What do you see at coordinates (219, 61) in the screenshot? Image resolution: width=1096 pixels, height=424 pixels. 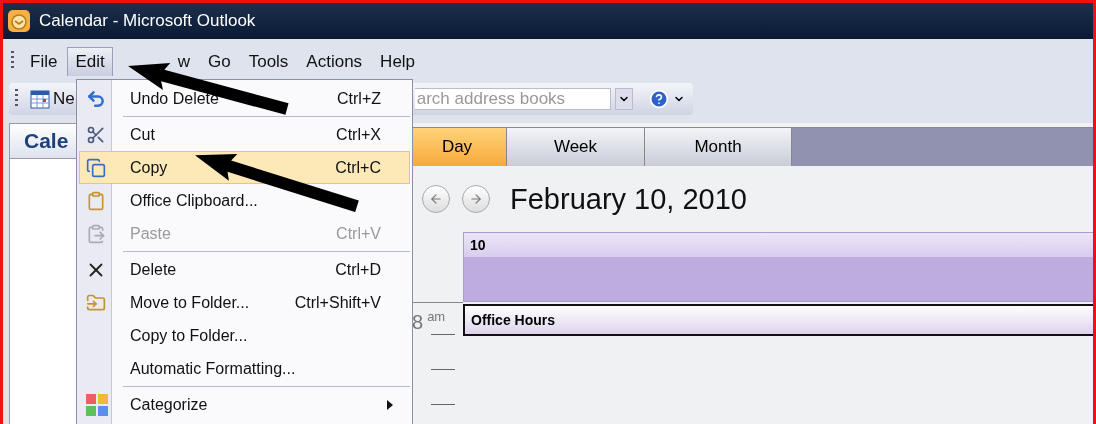 I see `menu-item: Go` at bounding box center [219, 61].